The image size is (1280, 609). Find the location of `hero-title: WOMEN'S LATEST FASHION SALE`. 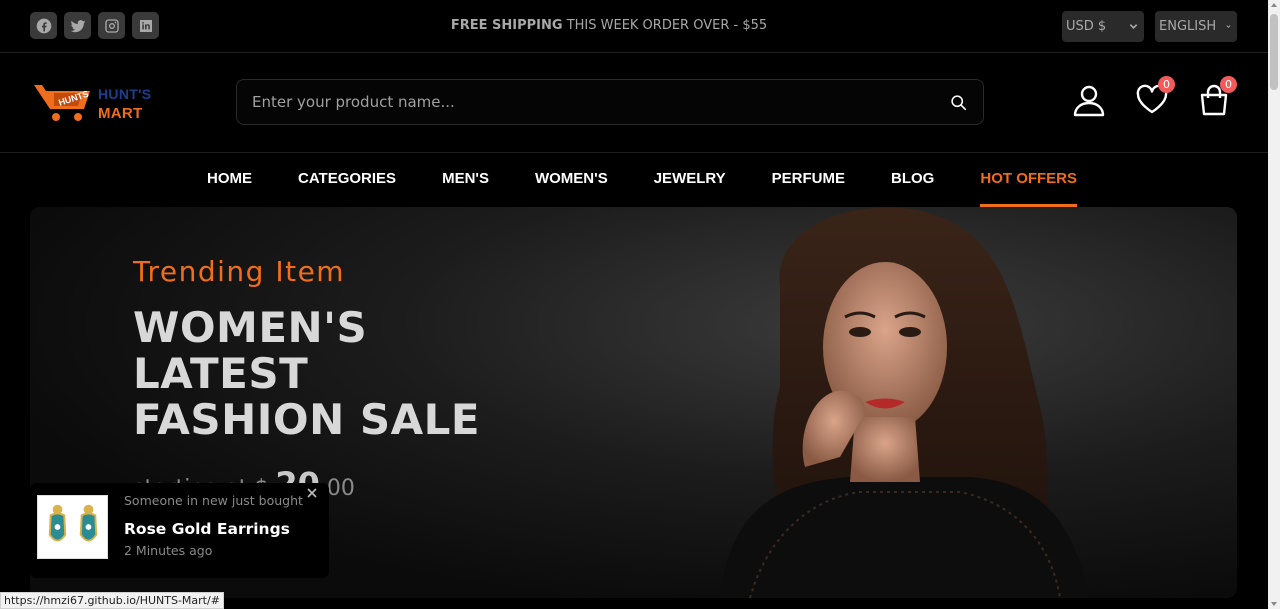

hero-title: WOMEN'S LATEST FASHION SALE is located at coordinates (307, 373).